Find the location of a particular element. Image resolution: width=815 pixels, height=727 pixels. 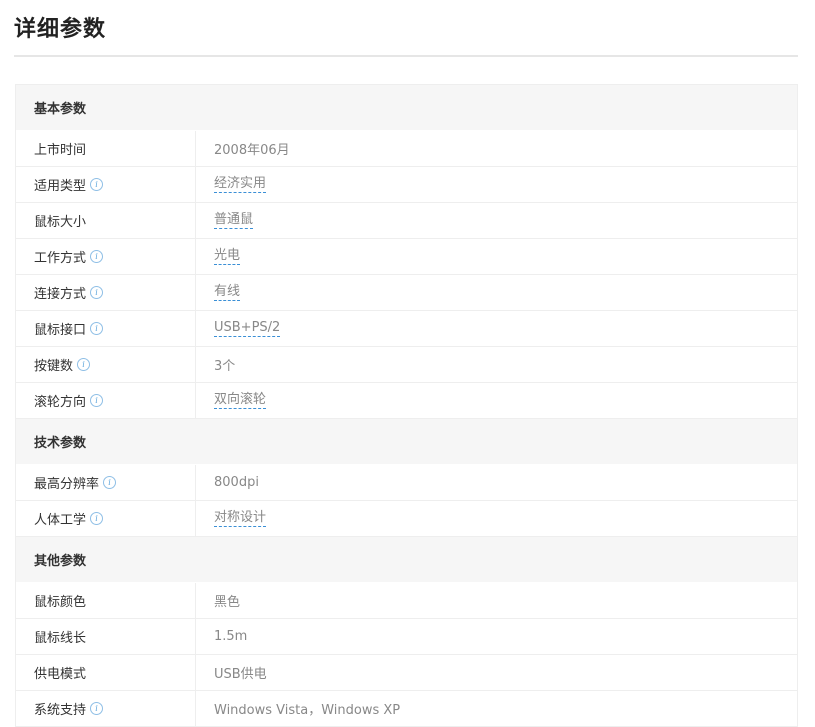

section-header: 基本参数 is located at coordinates (406, 108).